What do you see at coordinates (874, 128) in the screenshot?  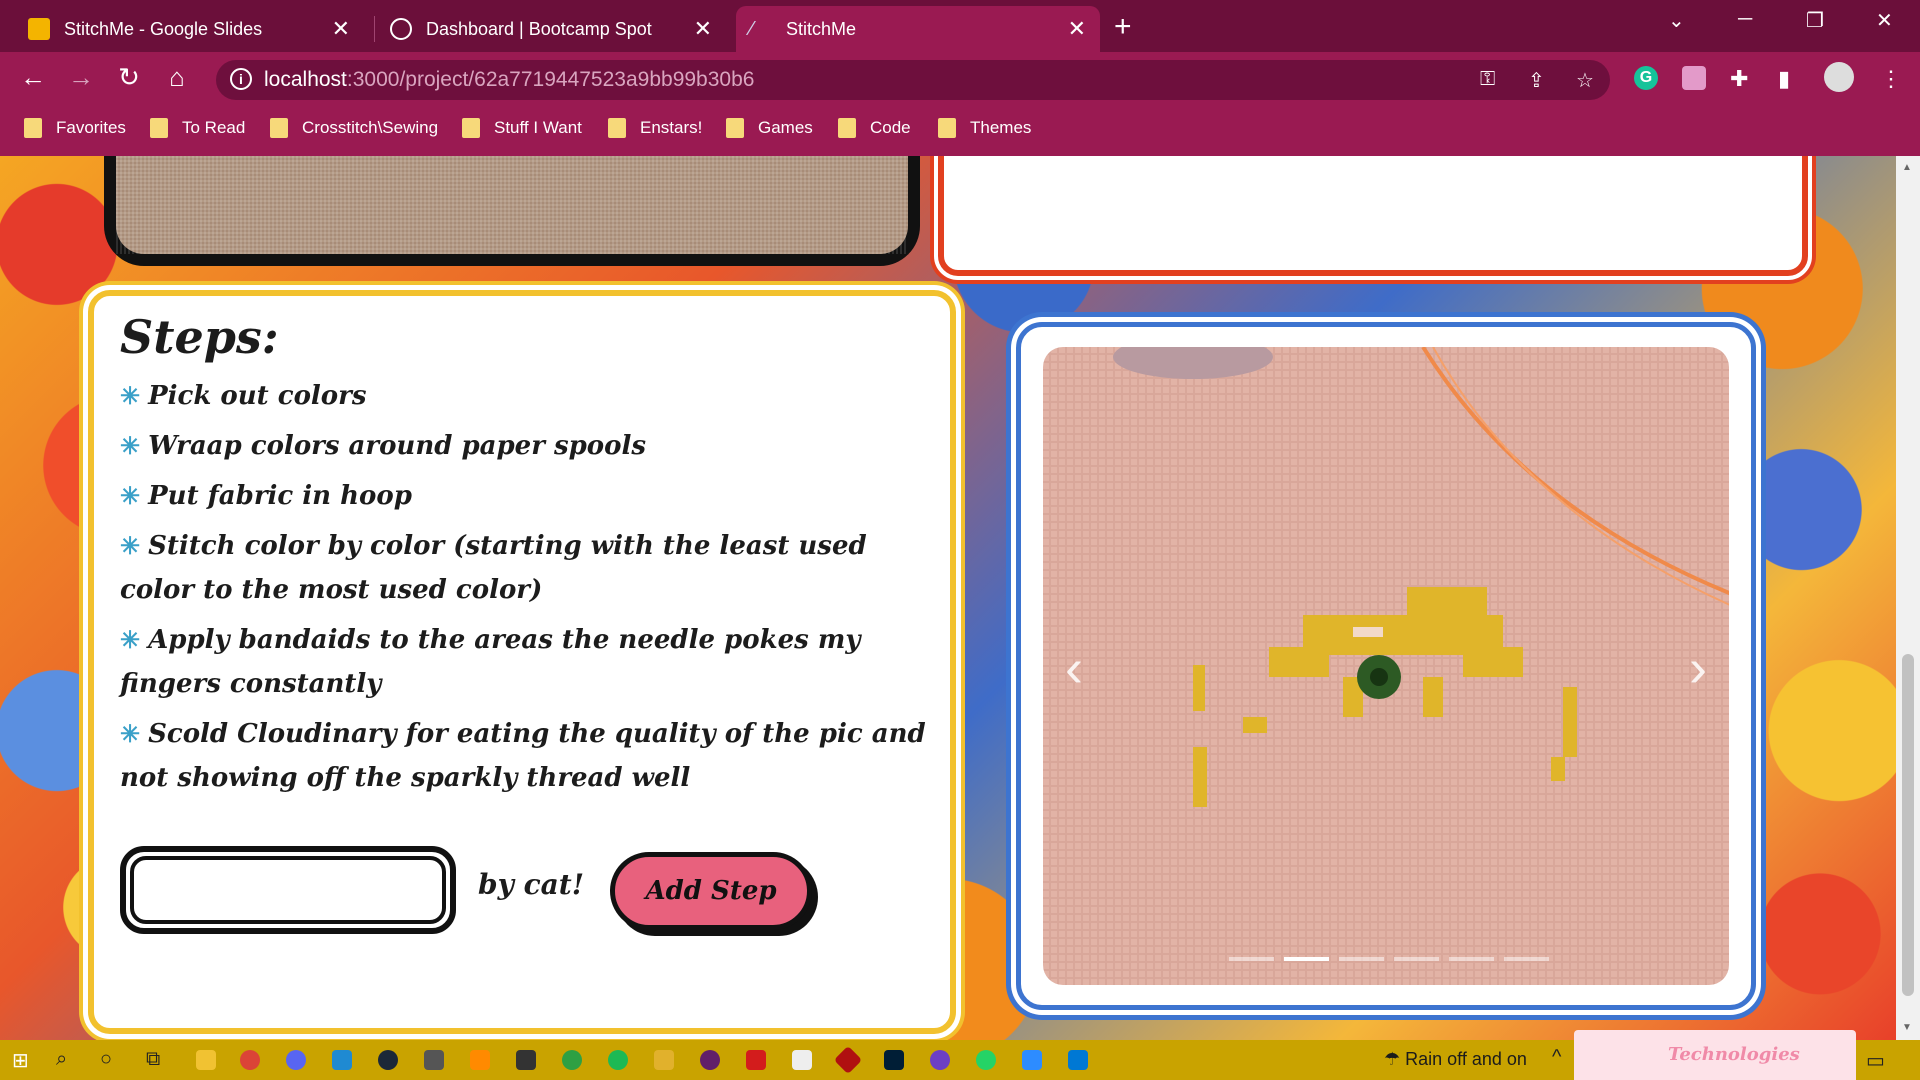 I see `bookmark-code: Code` at bounding box center [874, 128].